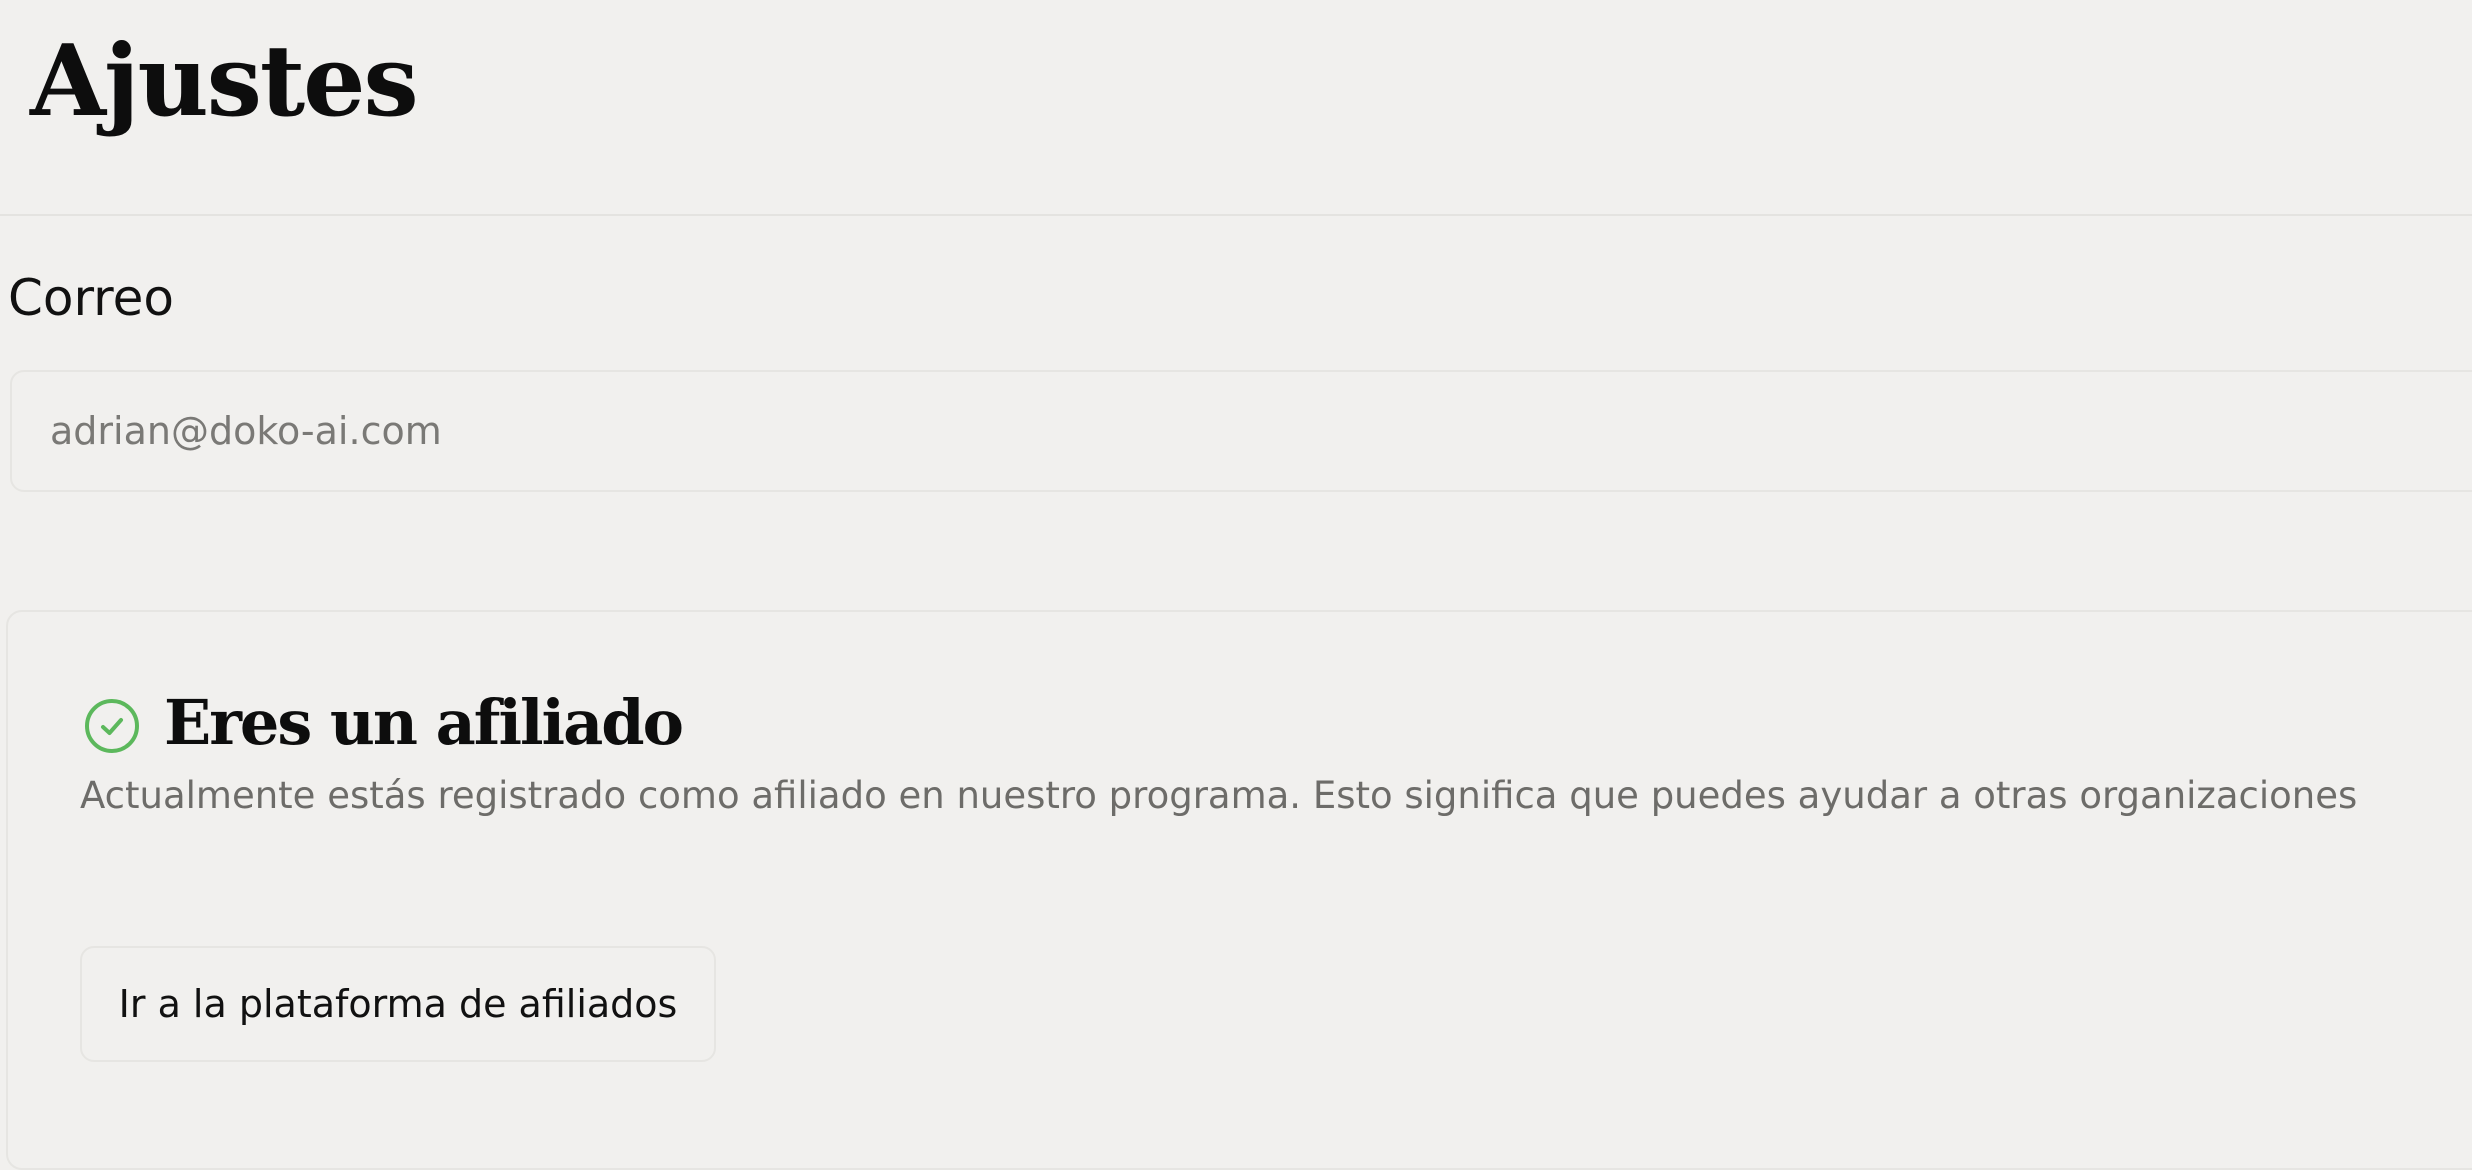 Image resolution: width=2472 pixels, height=1170 pixels. What do you see at coordinates (398, 1004) in the screenshot?
I see `affiliate-platform-button: Ir a la plataforma de afiliados` at bounding box center [398, 1004].